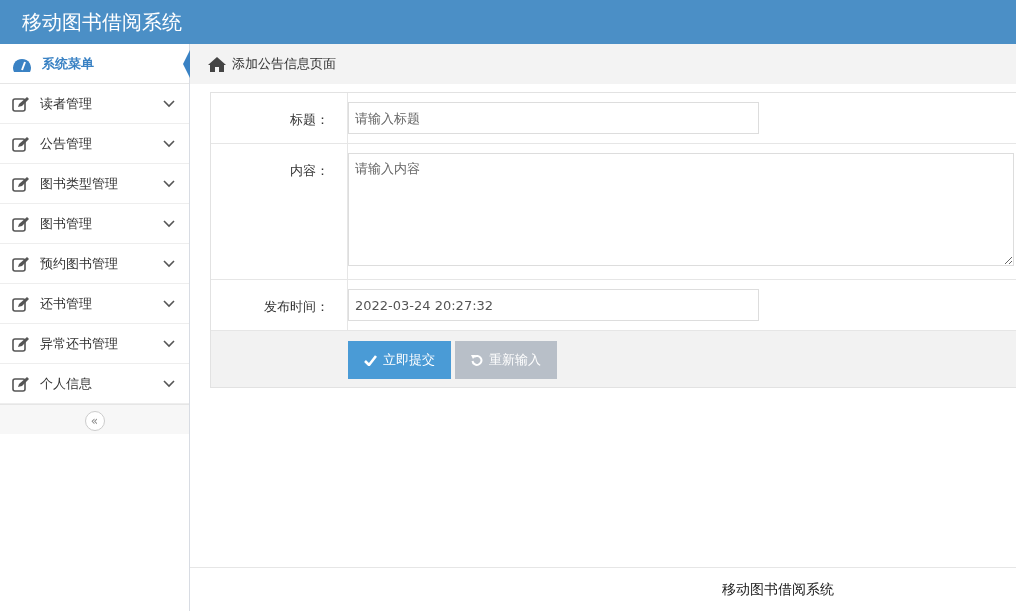 The image size is (1016, 611). I want to click on footer-text: 移动图书借阅系统, so click(778, 589).